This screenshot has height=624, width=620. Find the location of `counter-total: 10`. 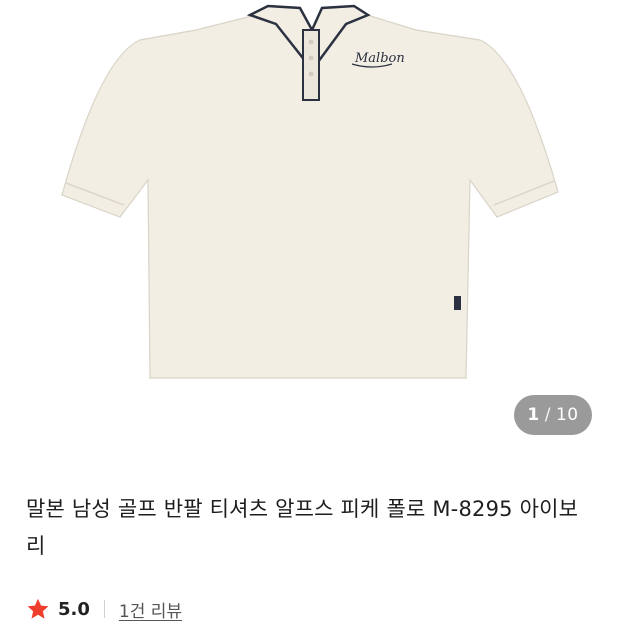

counter-total: 10 is located at coordinates (567, 415).